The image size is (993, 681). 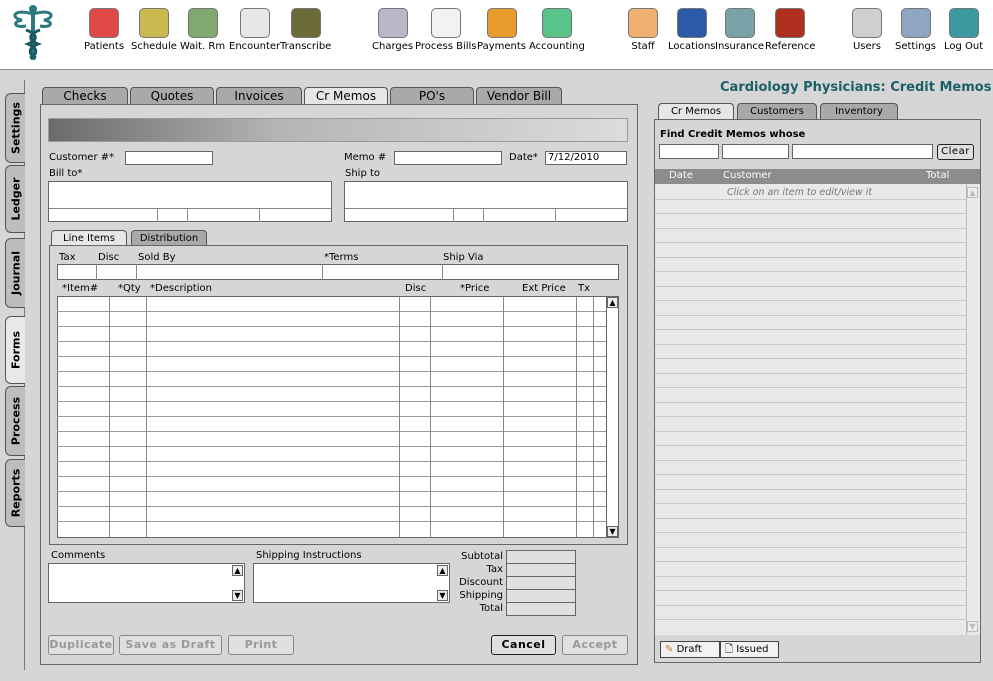 I want to click on toolbar-process-bills-button: Process Bills, so click(x=446, y=30).